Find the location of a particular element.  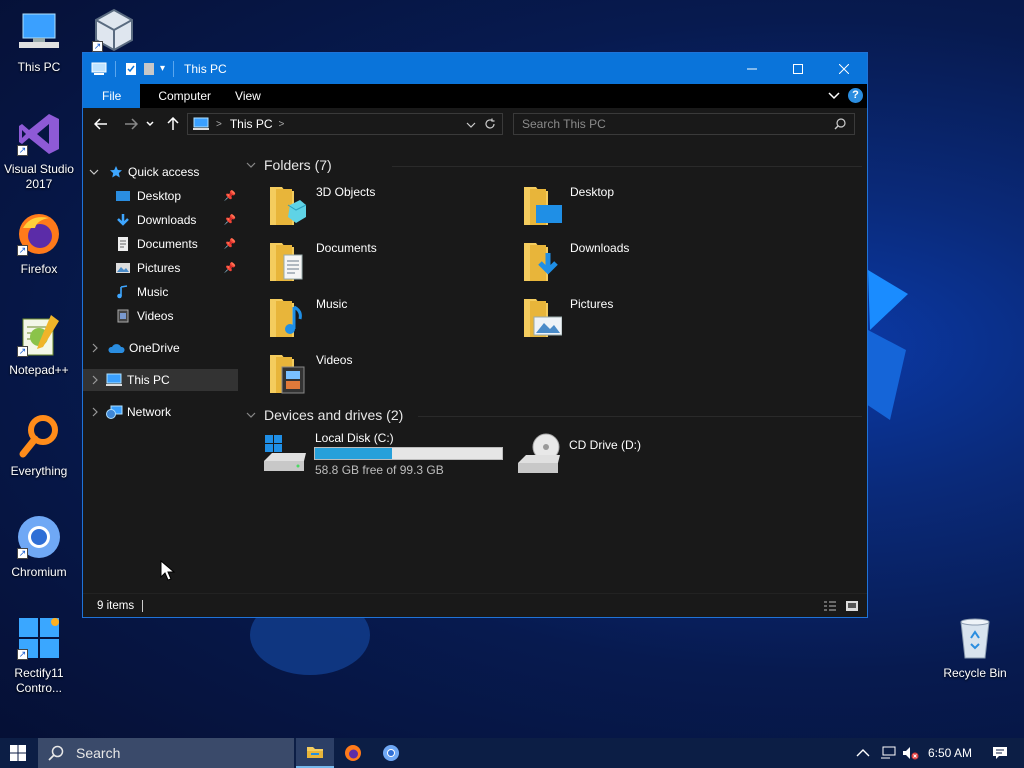

folder-documents: Documents is located at coordinates (393, 264).